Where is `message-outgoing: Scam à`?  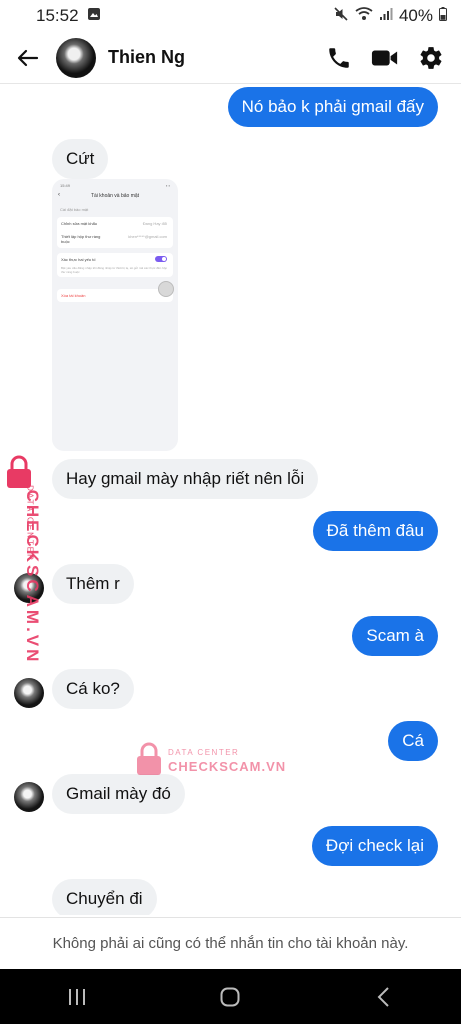
message-outgoing: Scam à is located at coordinates (395, 636).